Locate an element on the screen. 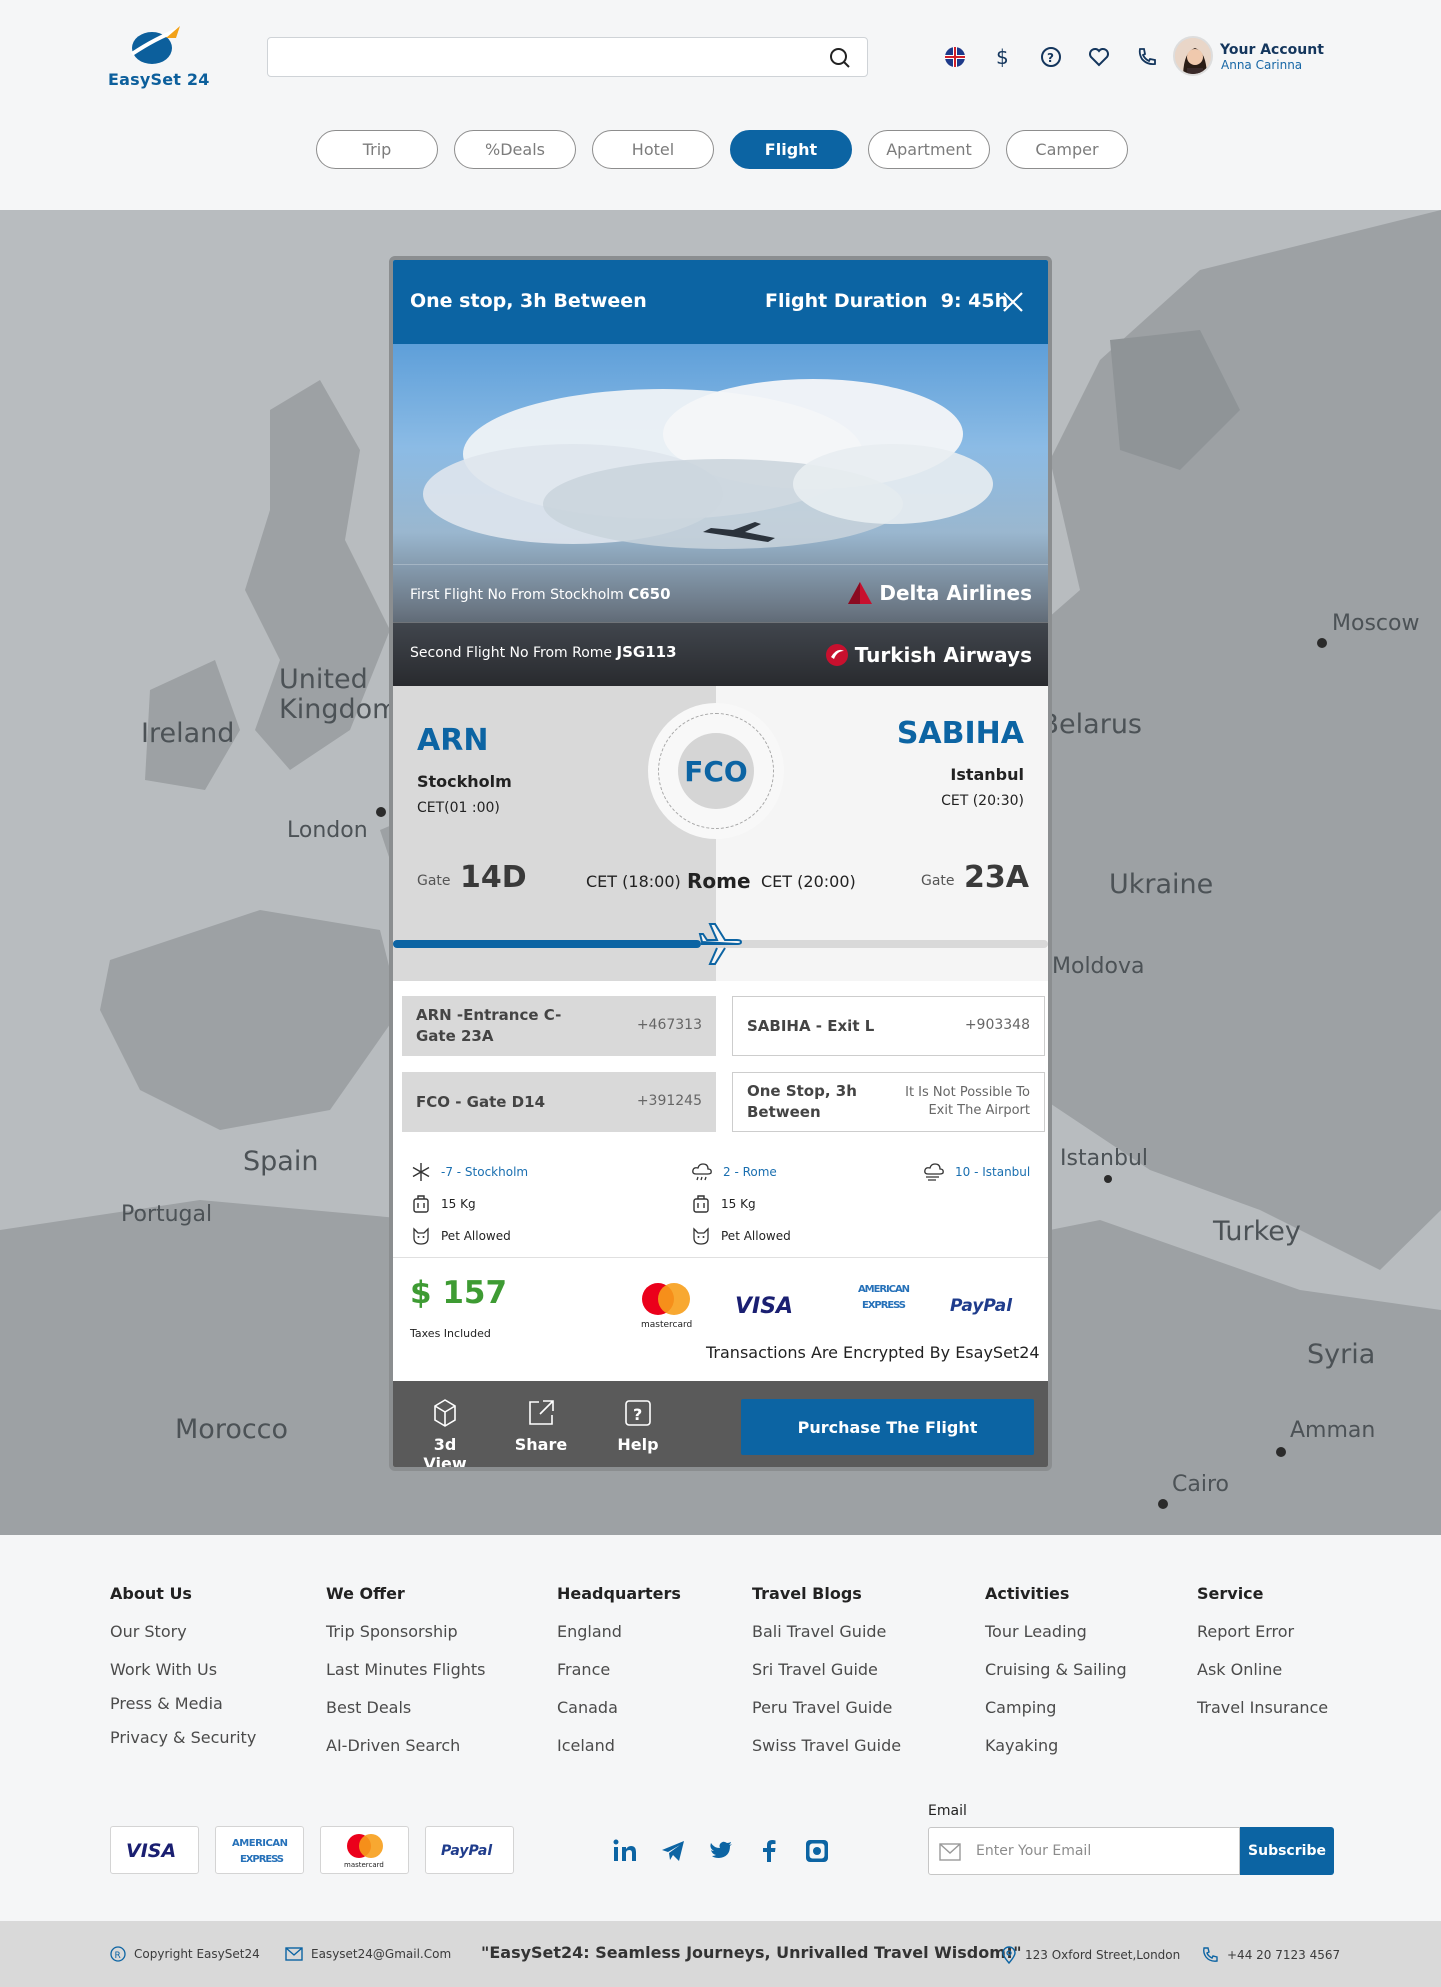 The width and height of the screenshot is (1441, 1987). location-pin-icon is located at coordinates (1009, 1955).